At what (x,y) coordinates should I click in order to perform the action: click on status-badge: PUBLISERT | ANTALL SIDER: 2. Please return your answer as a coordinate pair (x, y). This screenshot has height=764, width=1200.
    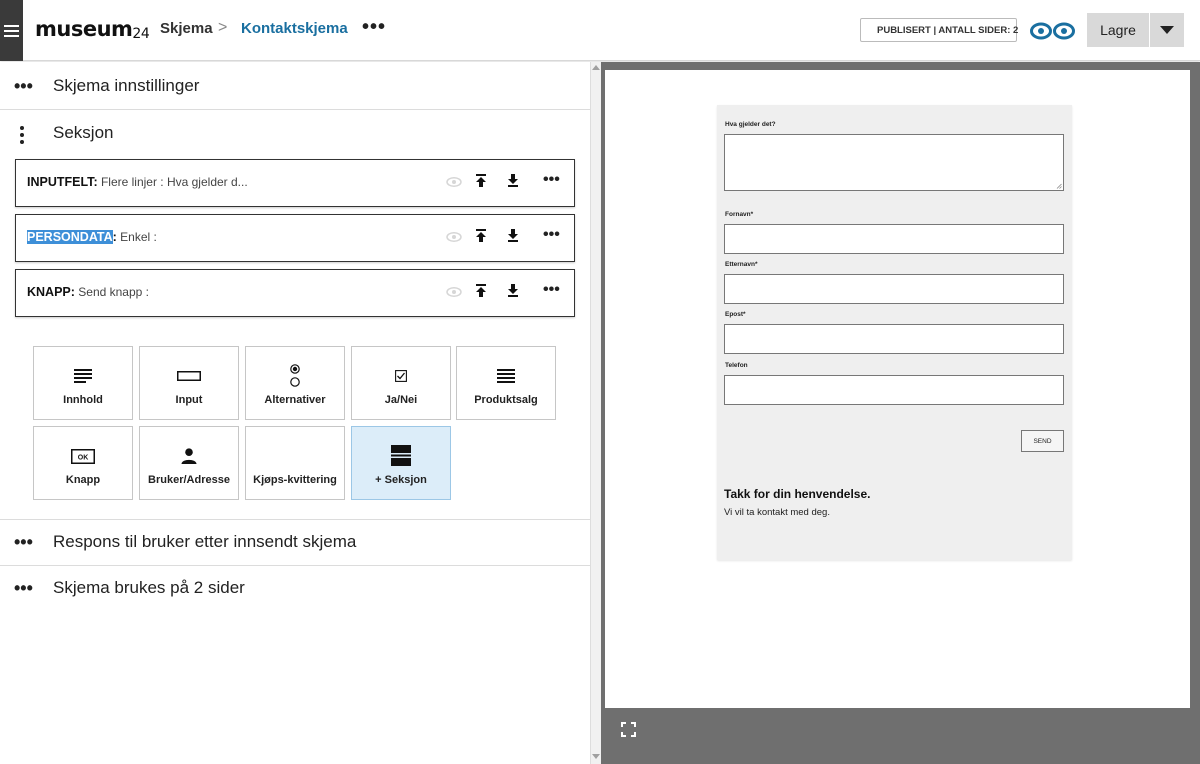
    Looking at the image, I should click on (939, 30).